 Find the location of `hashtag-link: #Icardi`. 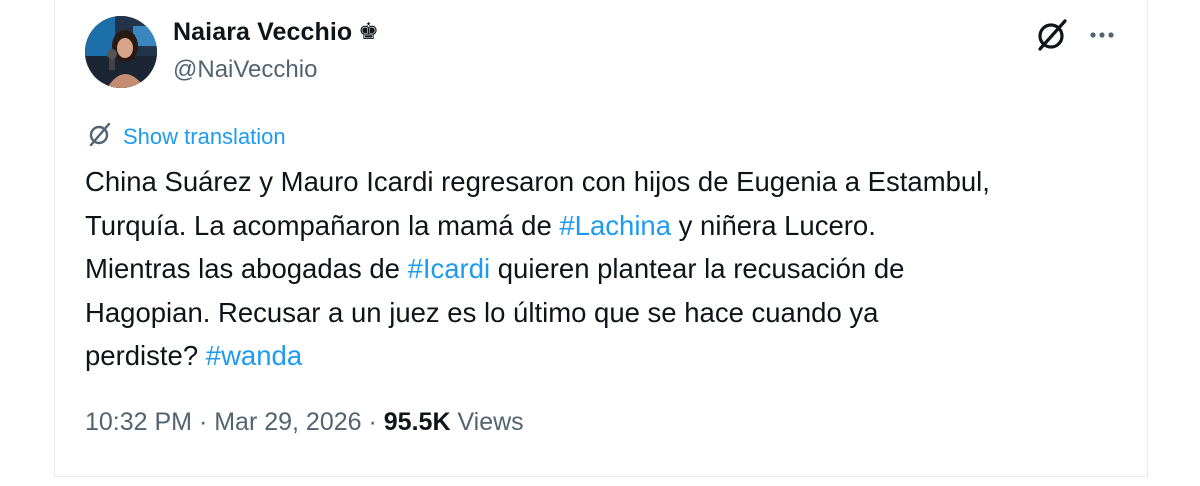

hashtag-link: #Icardi is located at coordinates (449, 268).